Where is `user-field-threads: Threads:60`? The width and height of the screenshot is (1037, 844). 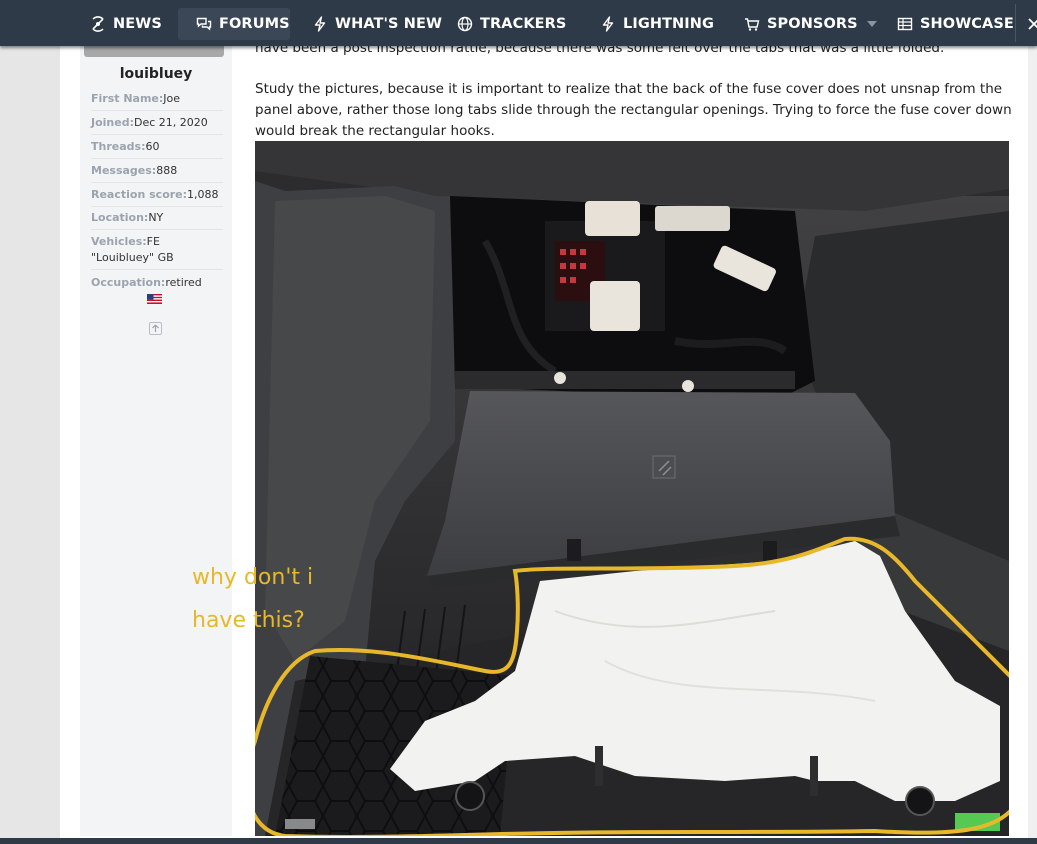
user-field-threads: Threads:60 is located at coordinates (157, 149).